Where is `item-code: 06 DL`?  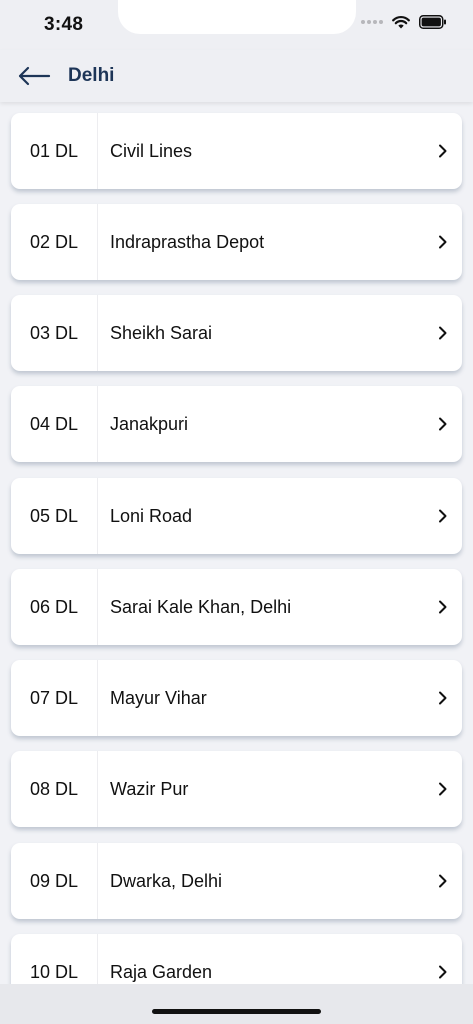
item-code: 06 DL is located at coordinates (54, 607).